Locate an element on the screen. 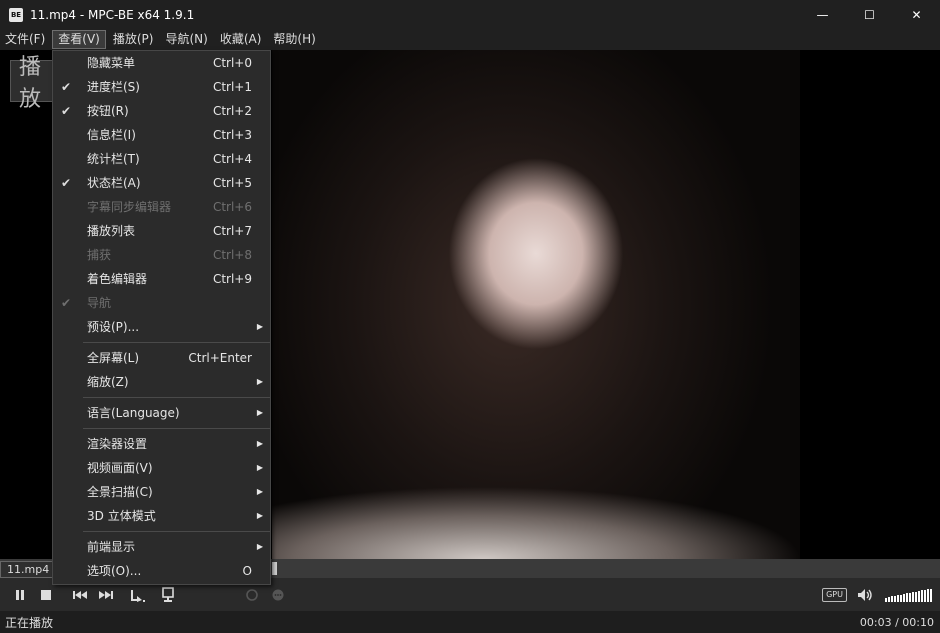 The height and width of the screenshot is (633, 940). view-menu-item: 缩放(Z) ▶ is located at coordinates (161, 382).